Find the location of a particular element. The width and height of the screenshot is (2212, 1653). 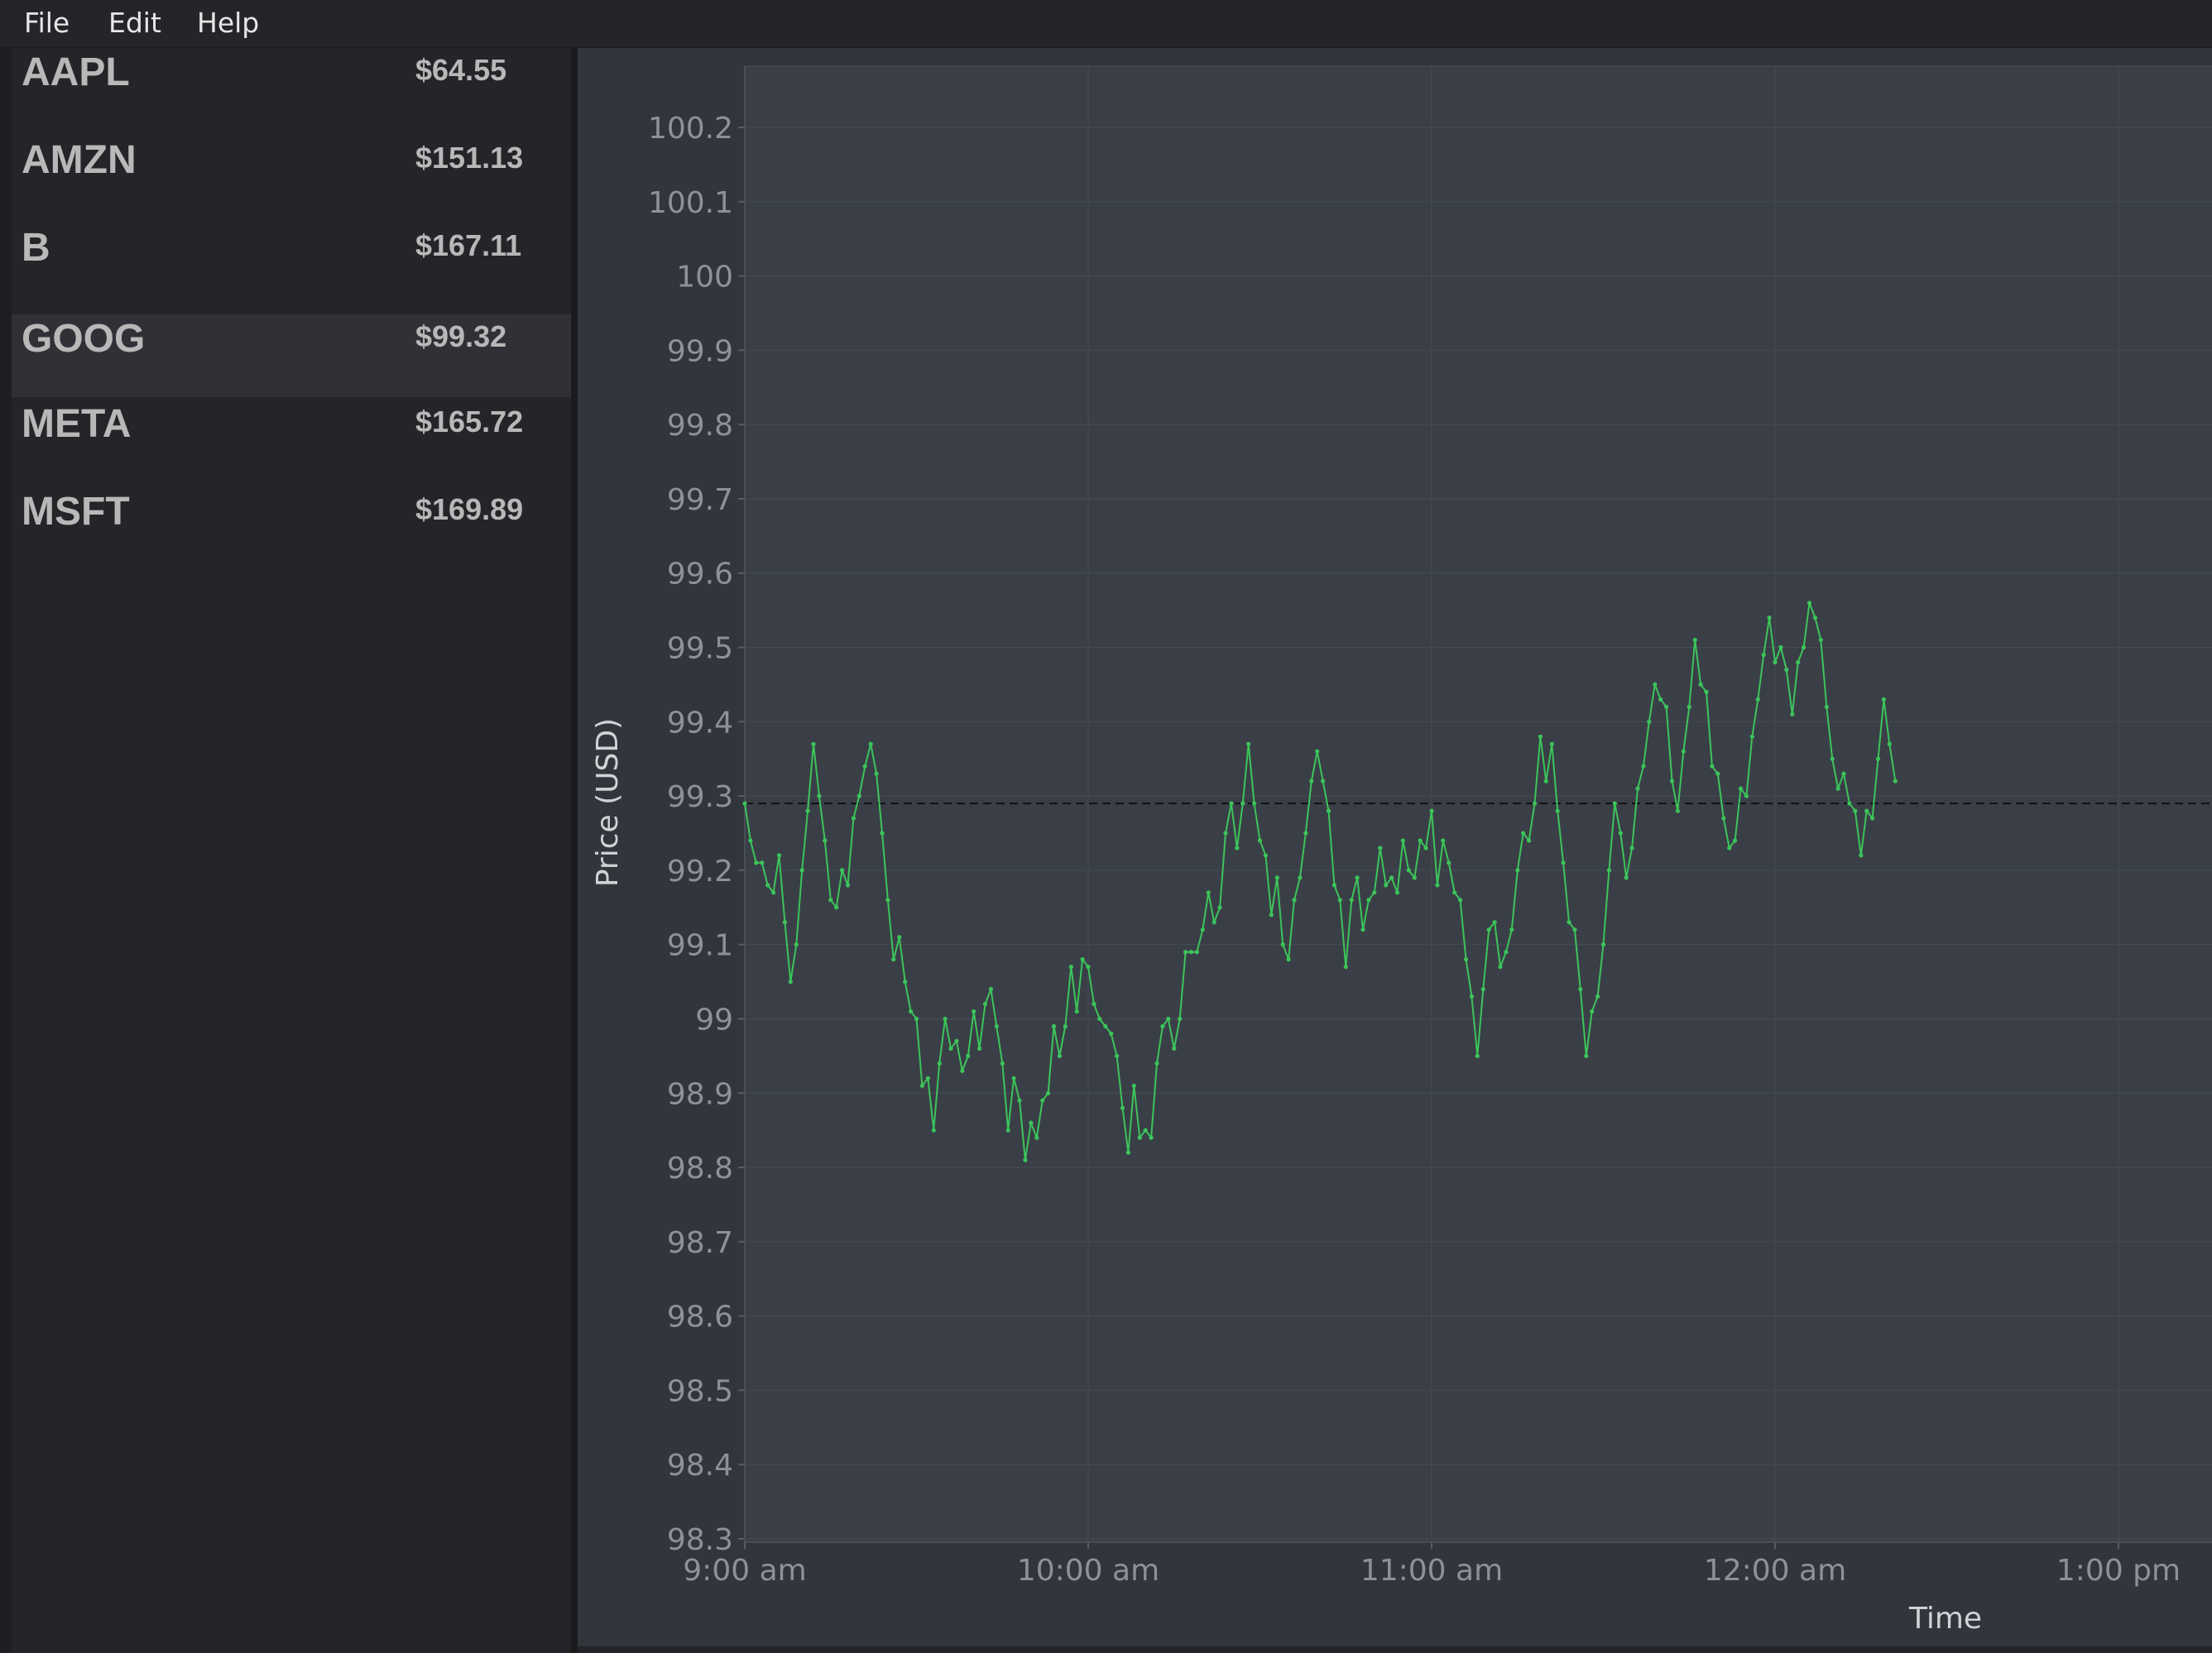

ticker-row-meta: META $165.72 is located at coordinates (291, 441).